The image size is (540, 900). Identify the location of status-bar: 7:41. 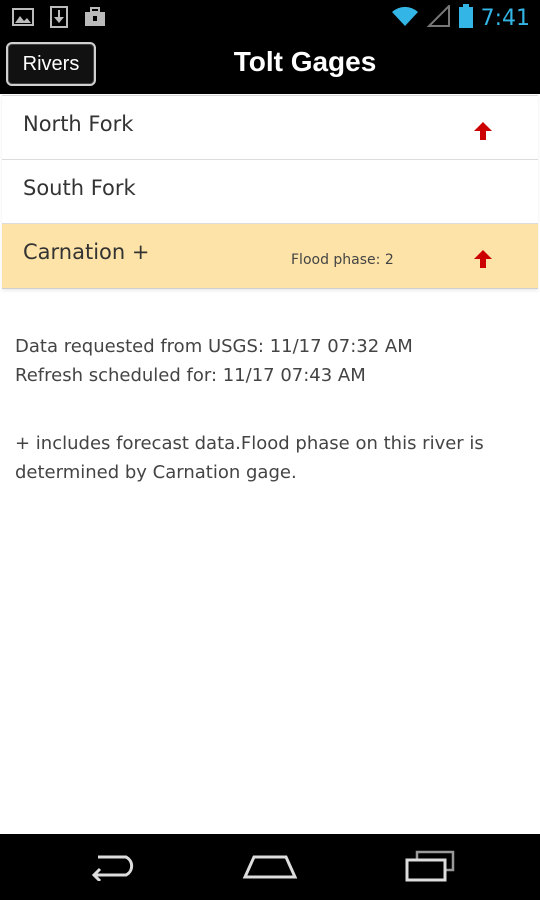
(270, 18).